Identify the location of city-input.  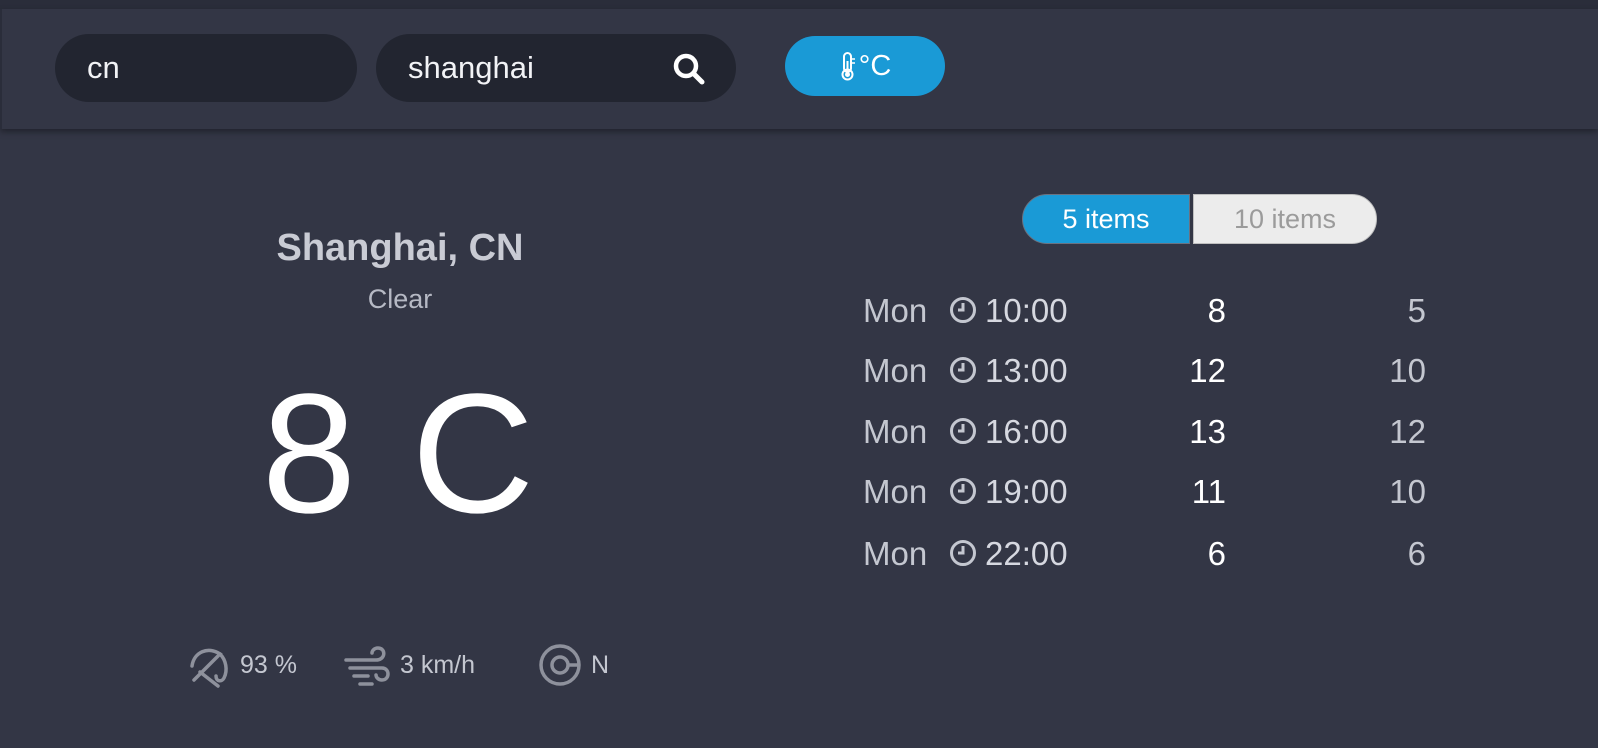
(533, 68).